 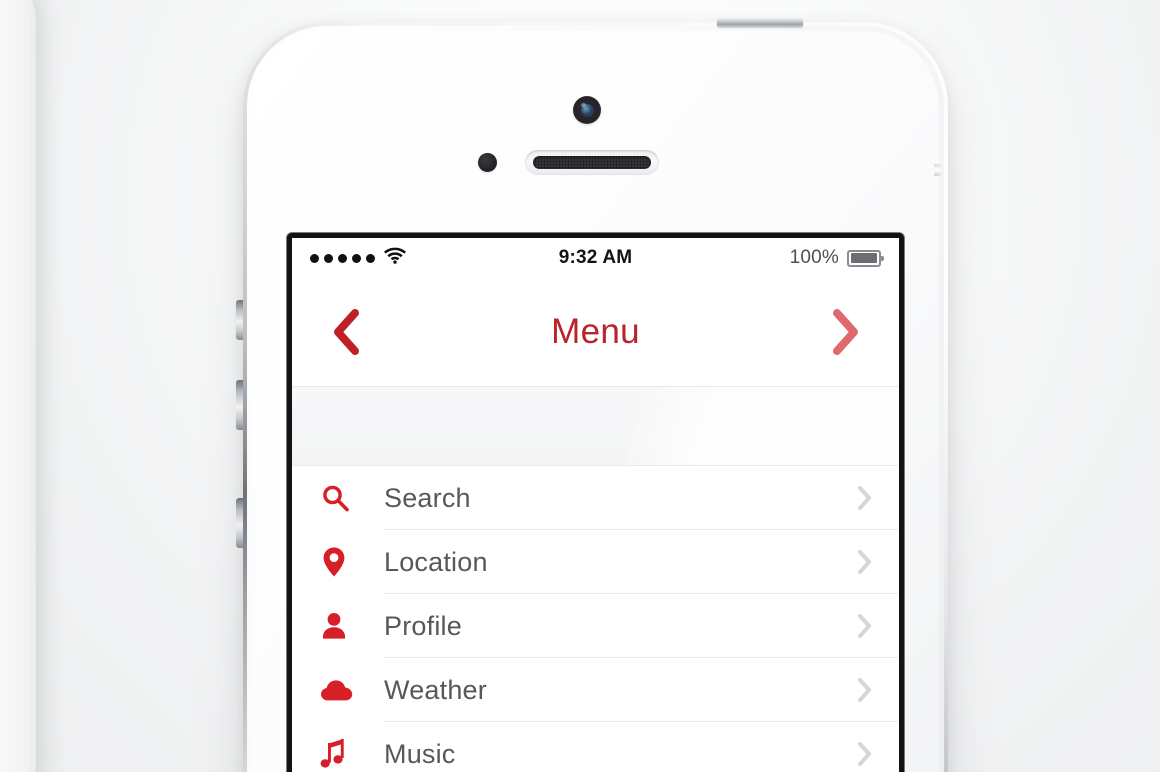 I want to click on person-icon, so click(x=352, y=626).